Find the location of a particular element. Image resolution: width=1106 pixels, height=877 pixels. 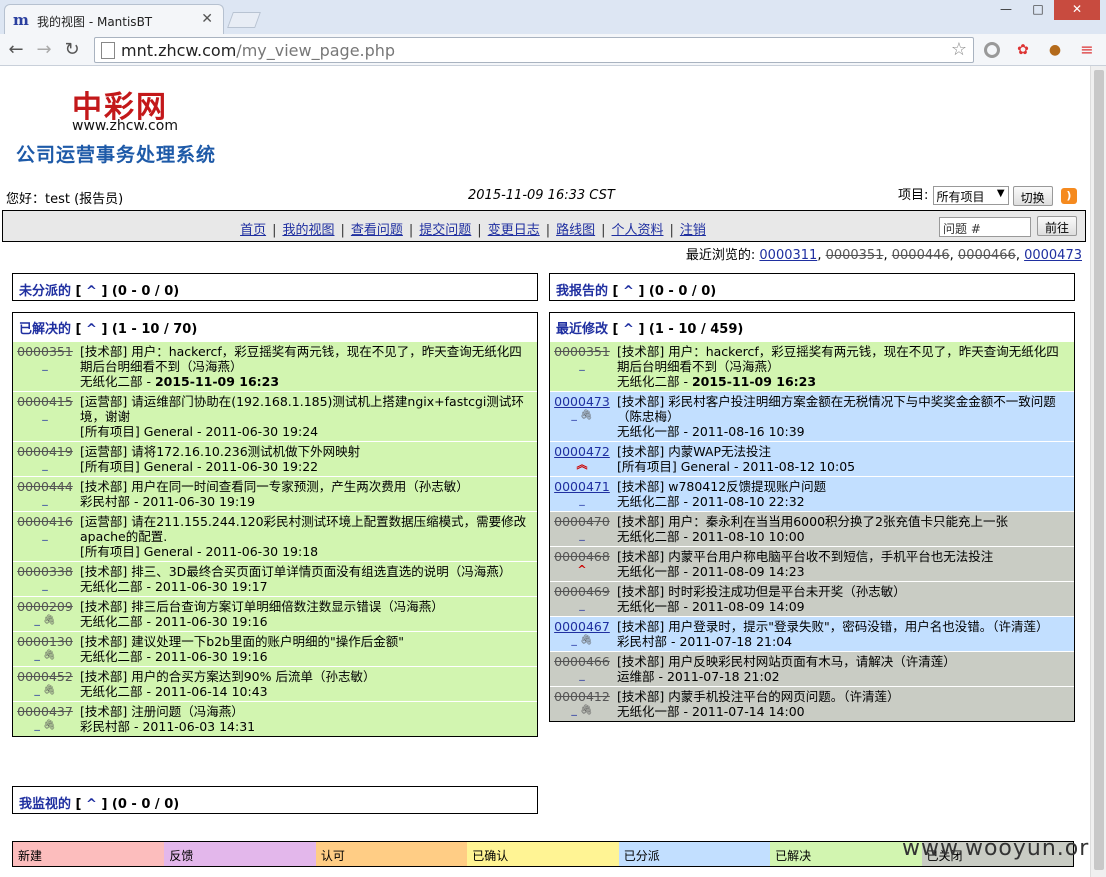

issue-id-link: 0000444 is located at coordinates (45, 486).